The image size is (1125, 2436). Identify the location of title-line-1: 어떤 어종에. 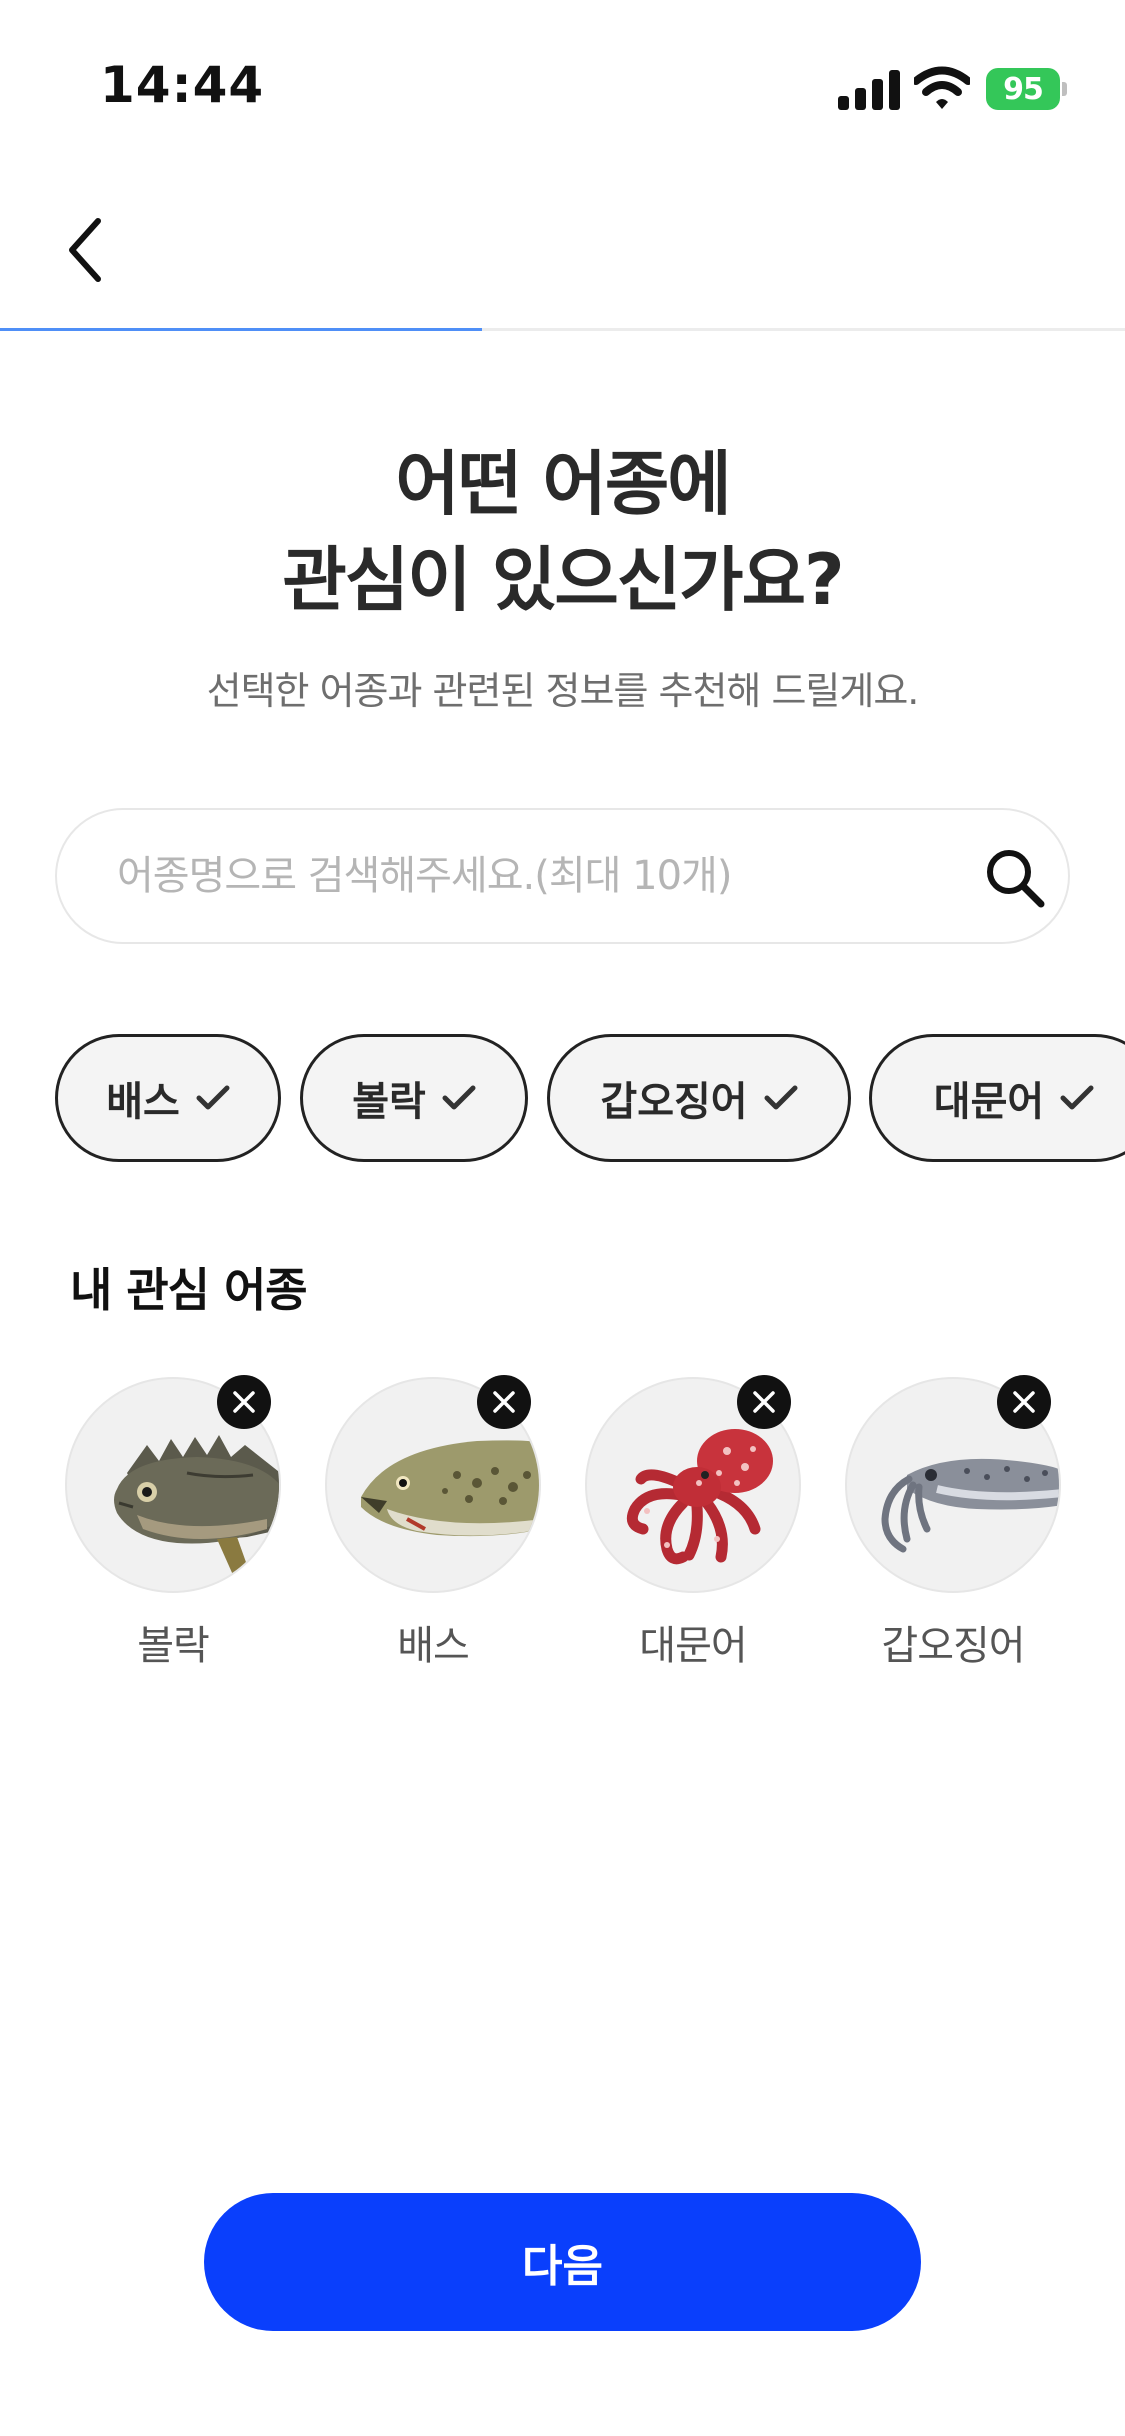
(563, 484).